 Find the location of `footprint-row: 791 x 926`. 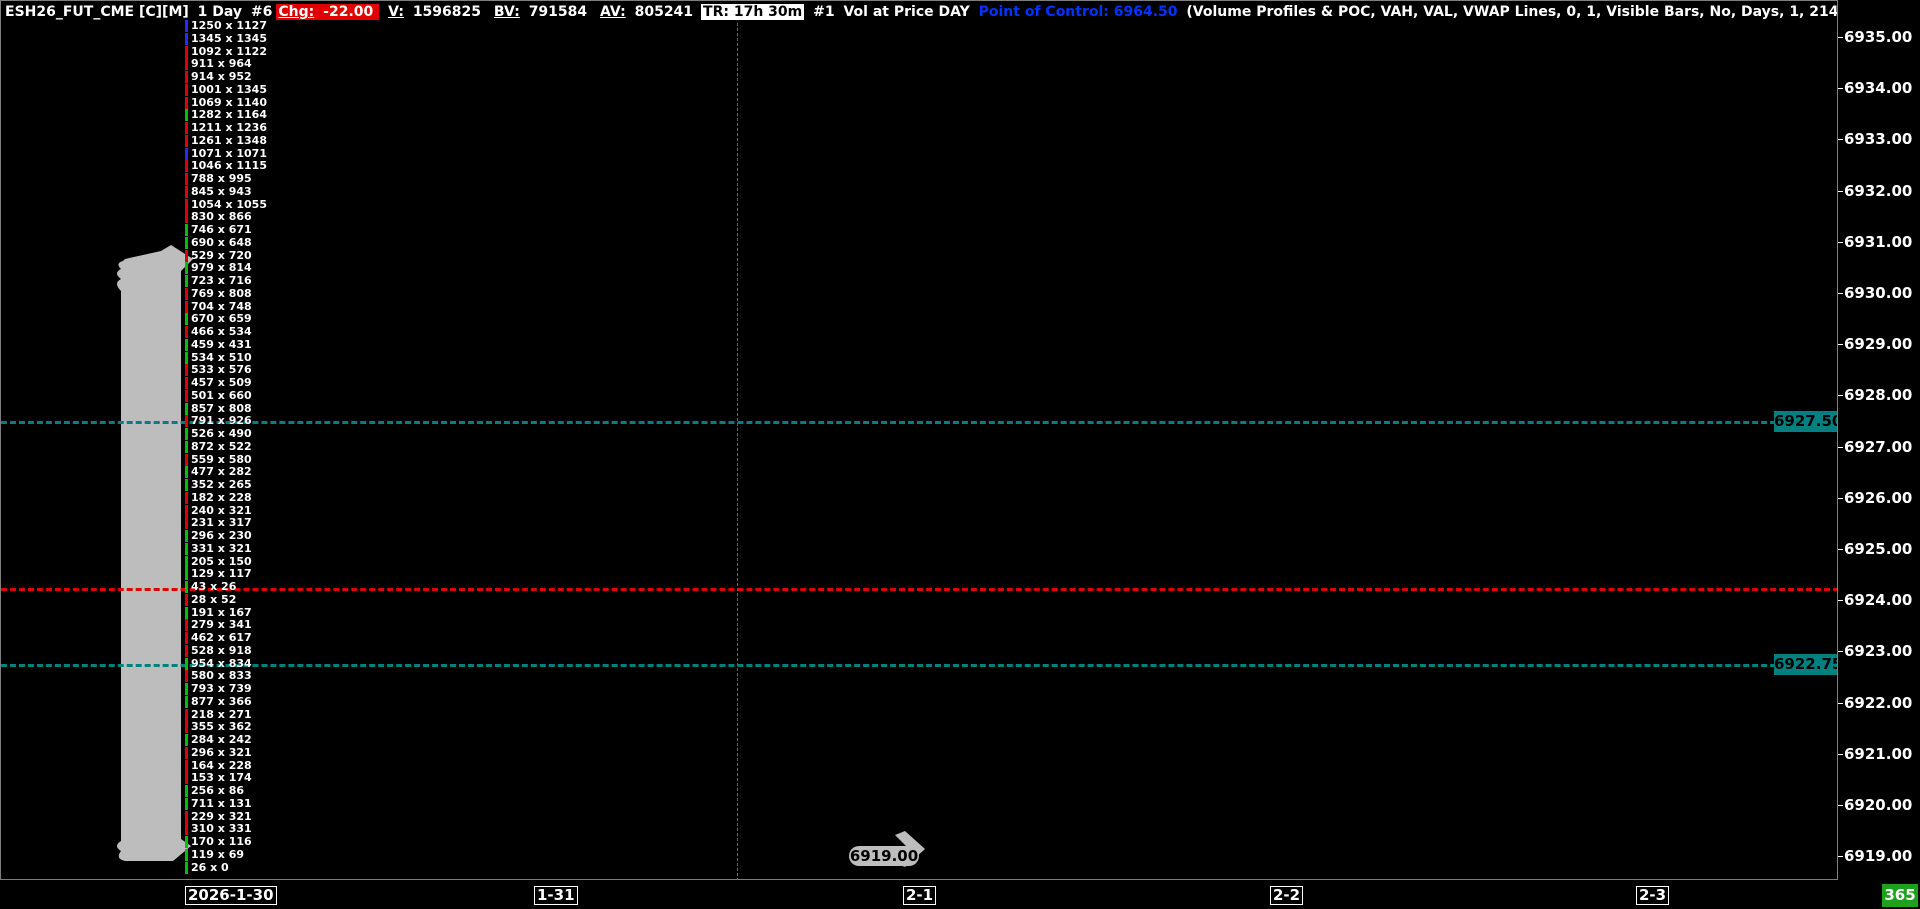

footprint-row: 791 x 926 is located at coordinates (221, 421).